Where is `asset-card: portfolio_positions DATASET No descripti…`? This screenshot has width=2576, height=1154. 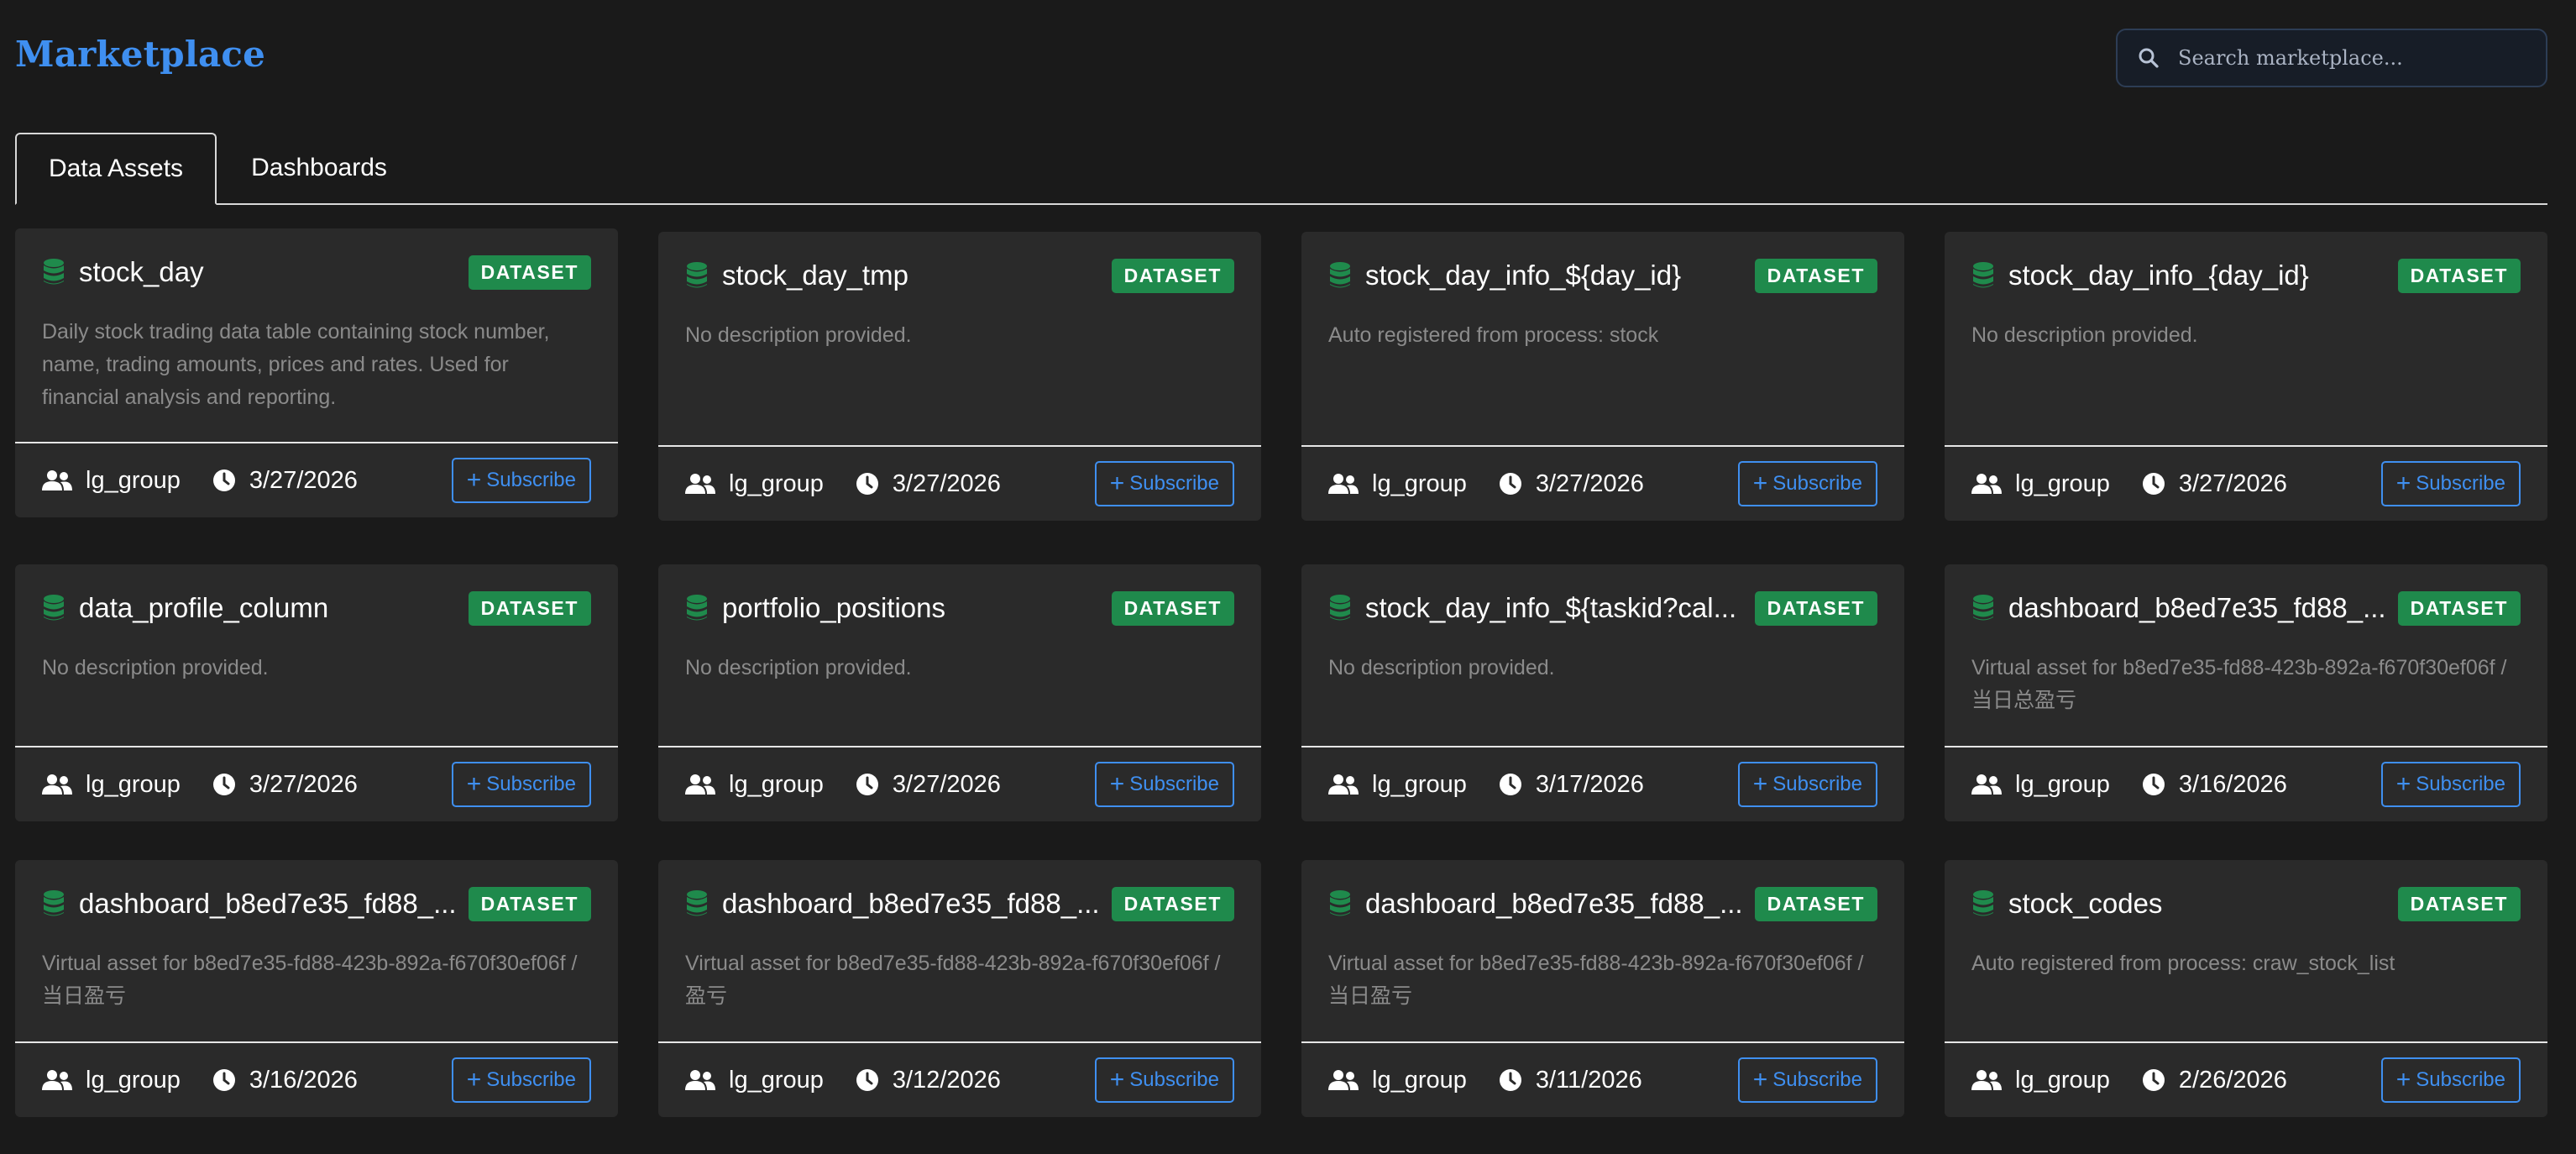 asset-card: portfolio_positions DATASET No descripti… is located at coordinates (960, 692).